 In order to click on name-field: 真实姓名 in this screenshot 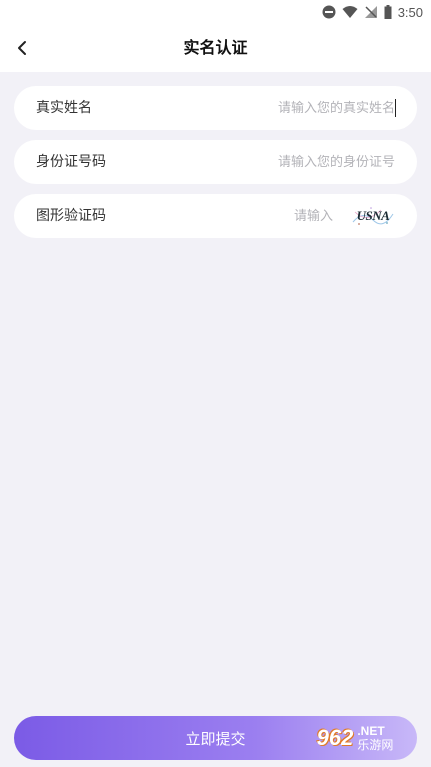, I will do `click(215, 108)`.